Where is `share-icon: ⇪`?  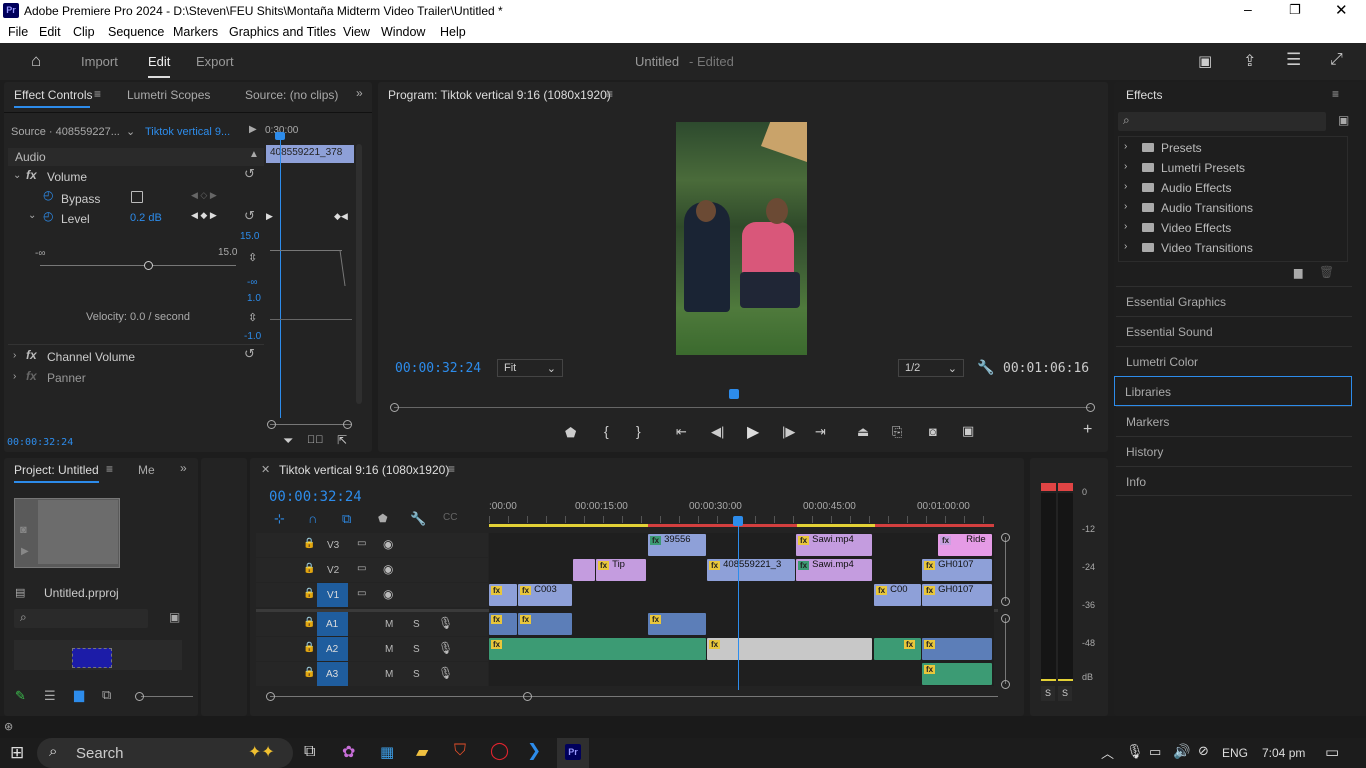 share-icon: ⇪ is located at coordinates (1249, 61).